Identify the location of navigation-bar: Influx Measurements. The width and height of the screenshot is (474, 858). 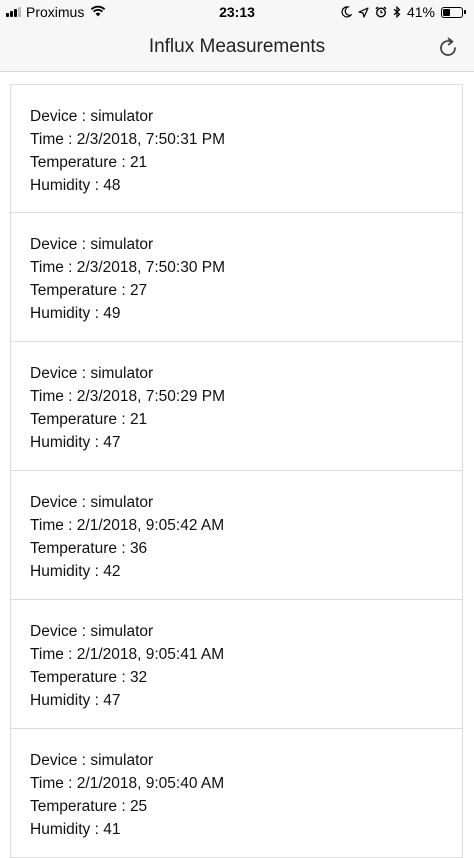
(237, 48).